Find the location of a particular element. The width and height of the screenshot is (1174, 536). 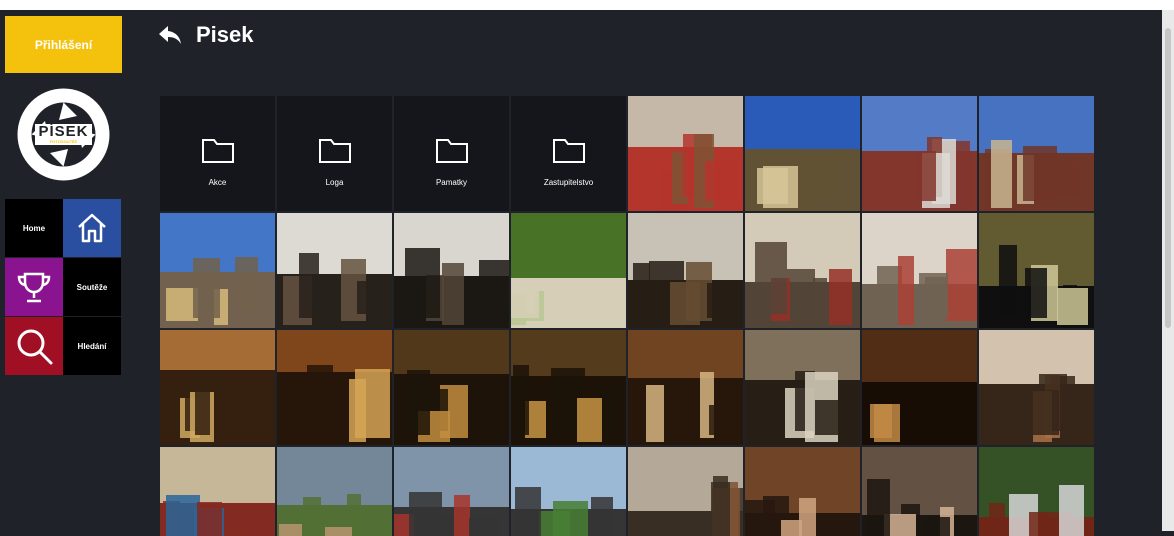

trophy-icon is located at coordinates (34, 287).